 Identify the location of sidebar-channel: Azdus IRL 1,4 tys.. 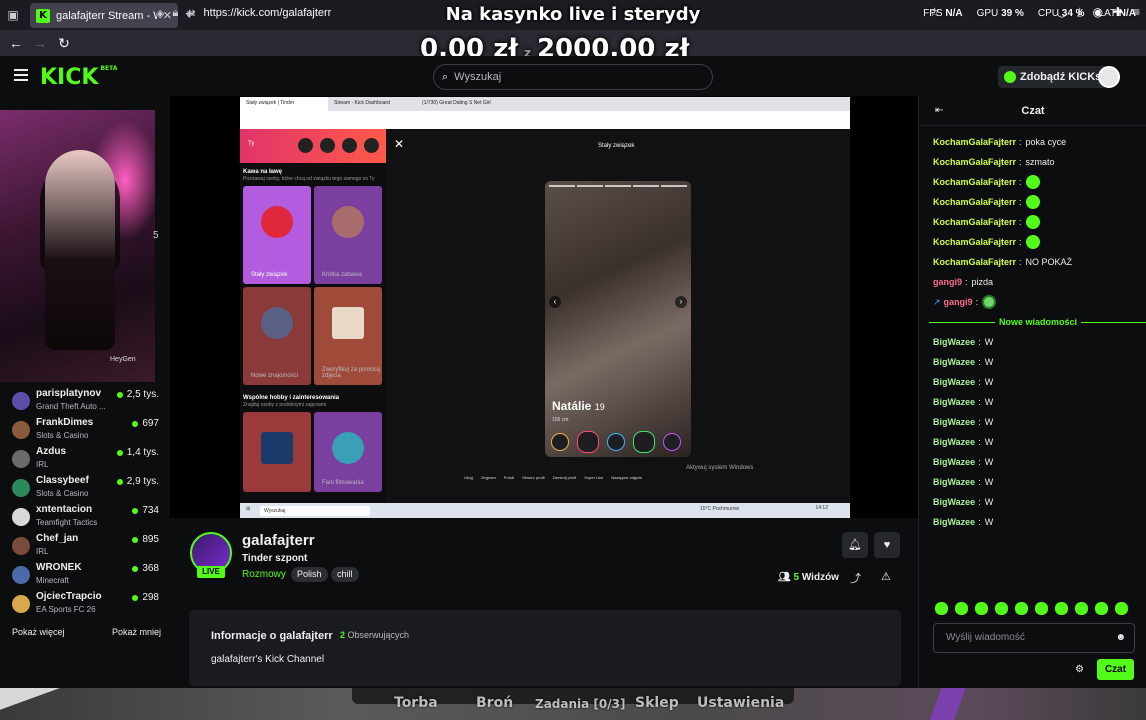
(85, 458).